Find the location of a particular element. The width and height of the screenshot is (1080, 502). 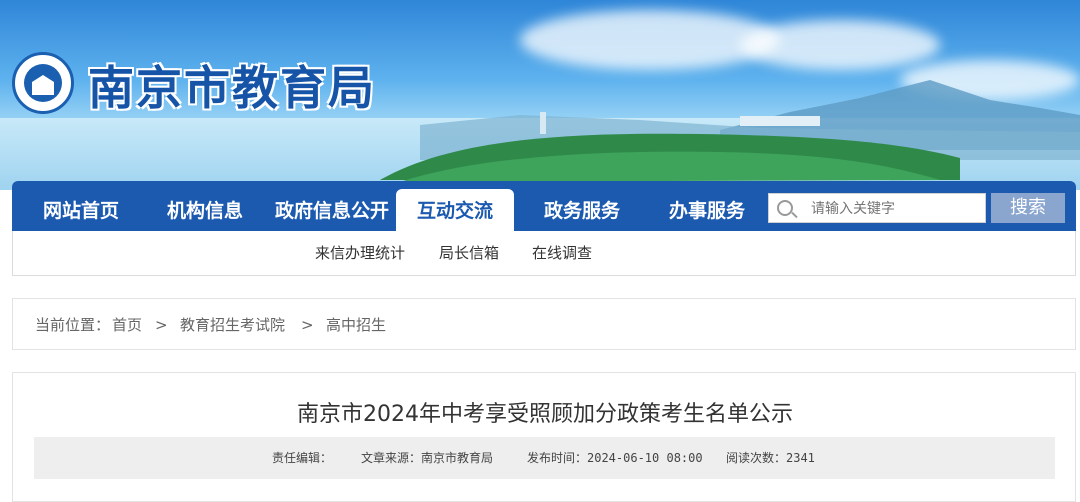

sub-nav: 来信办理统计 局长信箱 在线调查 is located at coordinates (544, 253).